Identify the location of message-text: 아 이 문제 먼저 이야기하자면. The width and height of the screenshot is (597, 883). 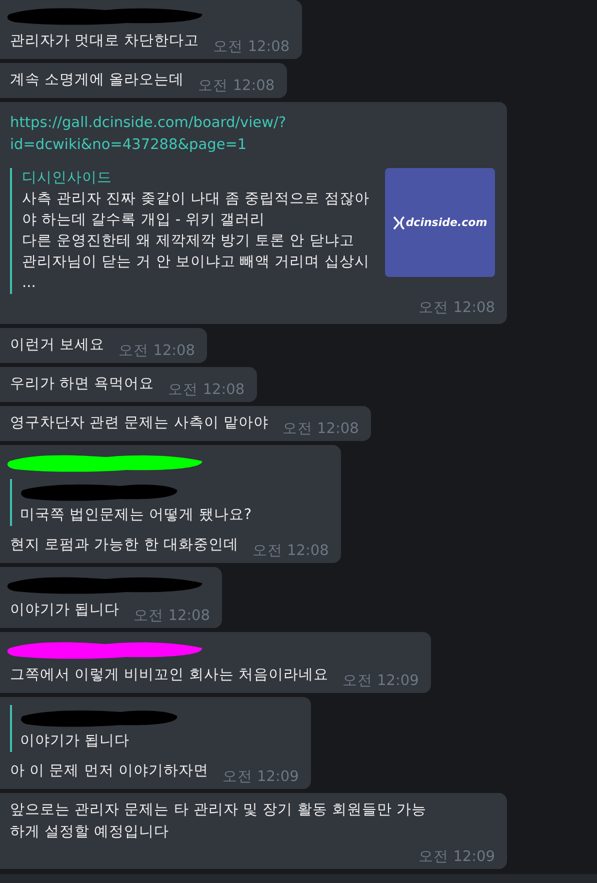
(109, 771).